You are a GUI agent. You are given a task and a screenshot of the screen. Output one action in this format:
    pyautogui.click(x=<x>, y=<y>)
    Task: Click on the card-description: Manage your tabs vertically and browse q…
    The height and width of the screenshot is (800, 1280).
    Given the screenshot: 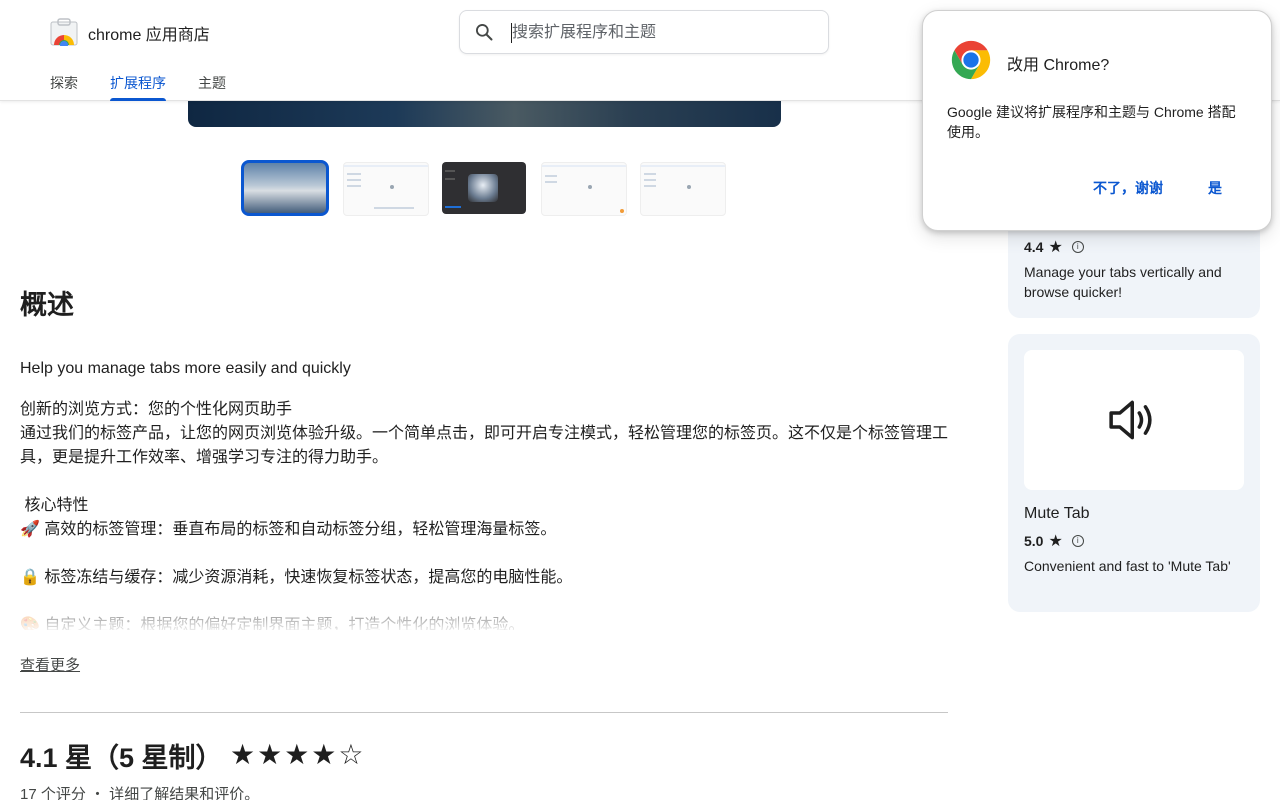 What is the action you would take?
    pyautogui.click(x=1123, y=282)
    